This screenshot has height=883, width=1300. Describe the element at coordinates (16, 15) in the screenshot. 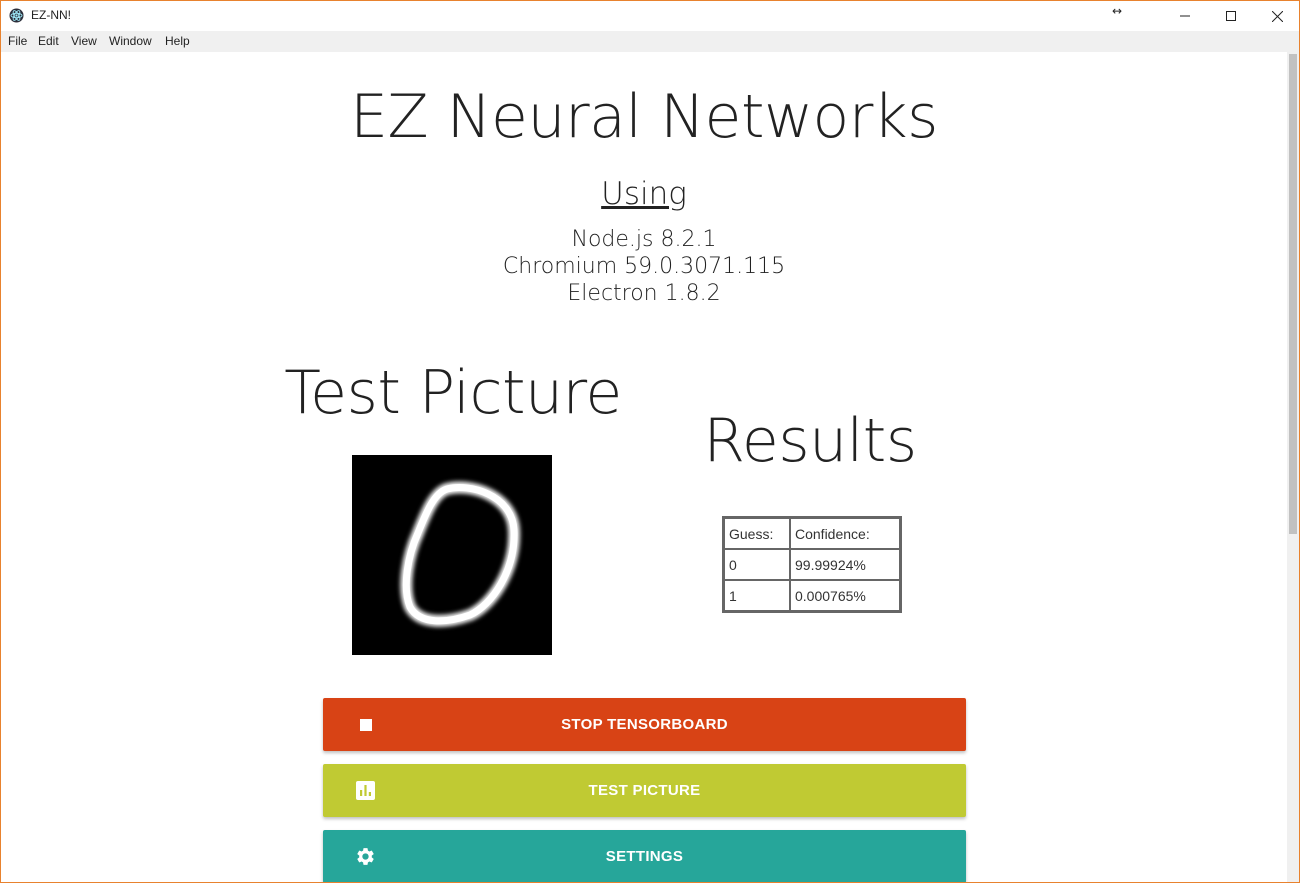

I see `electron-app-icon` at that location.